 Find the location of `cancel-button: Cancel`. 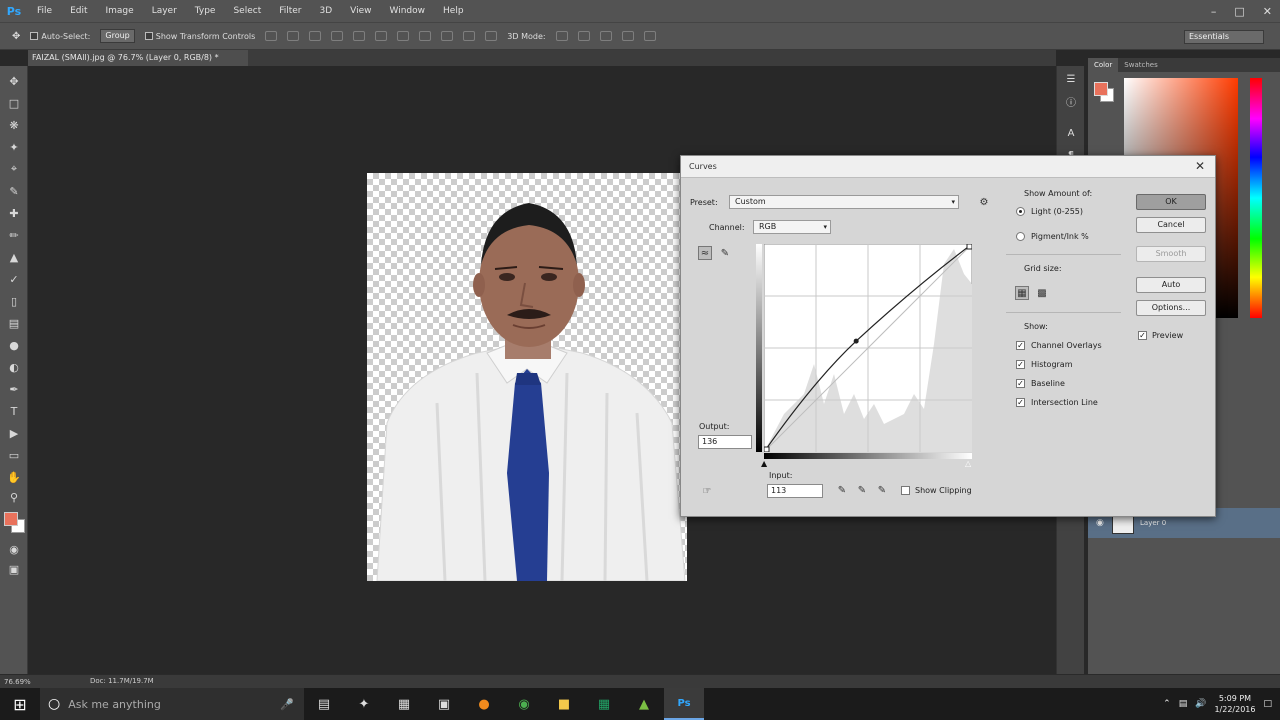

cancel-button: Cancel is located at coordinates (1171, 225).